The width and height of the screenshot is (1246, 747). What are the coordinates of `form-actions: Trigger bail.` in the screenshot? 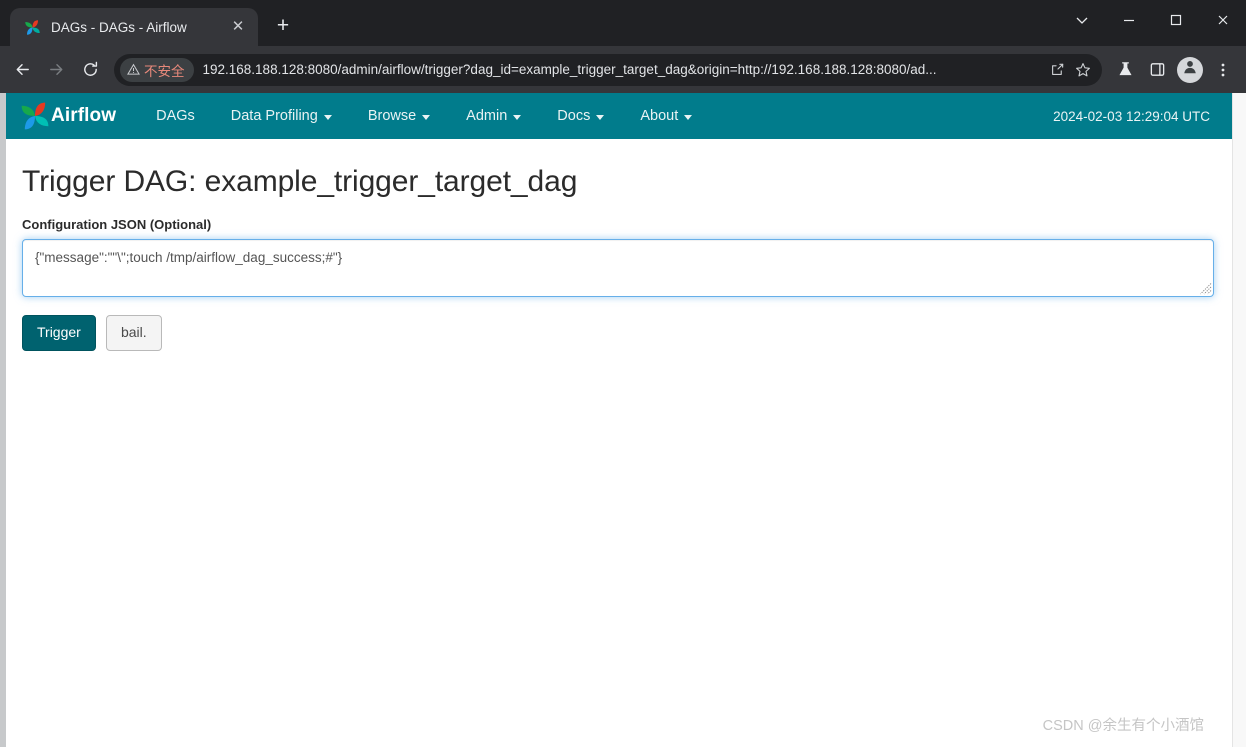 It's located at (618, 333).